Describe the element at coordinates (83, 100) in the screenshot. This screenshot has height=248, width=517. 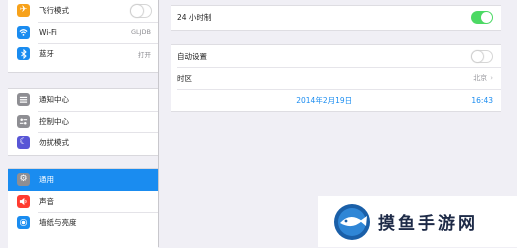
I see `sidebar-item-notification-center: 通知中心` at that location.